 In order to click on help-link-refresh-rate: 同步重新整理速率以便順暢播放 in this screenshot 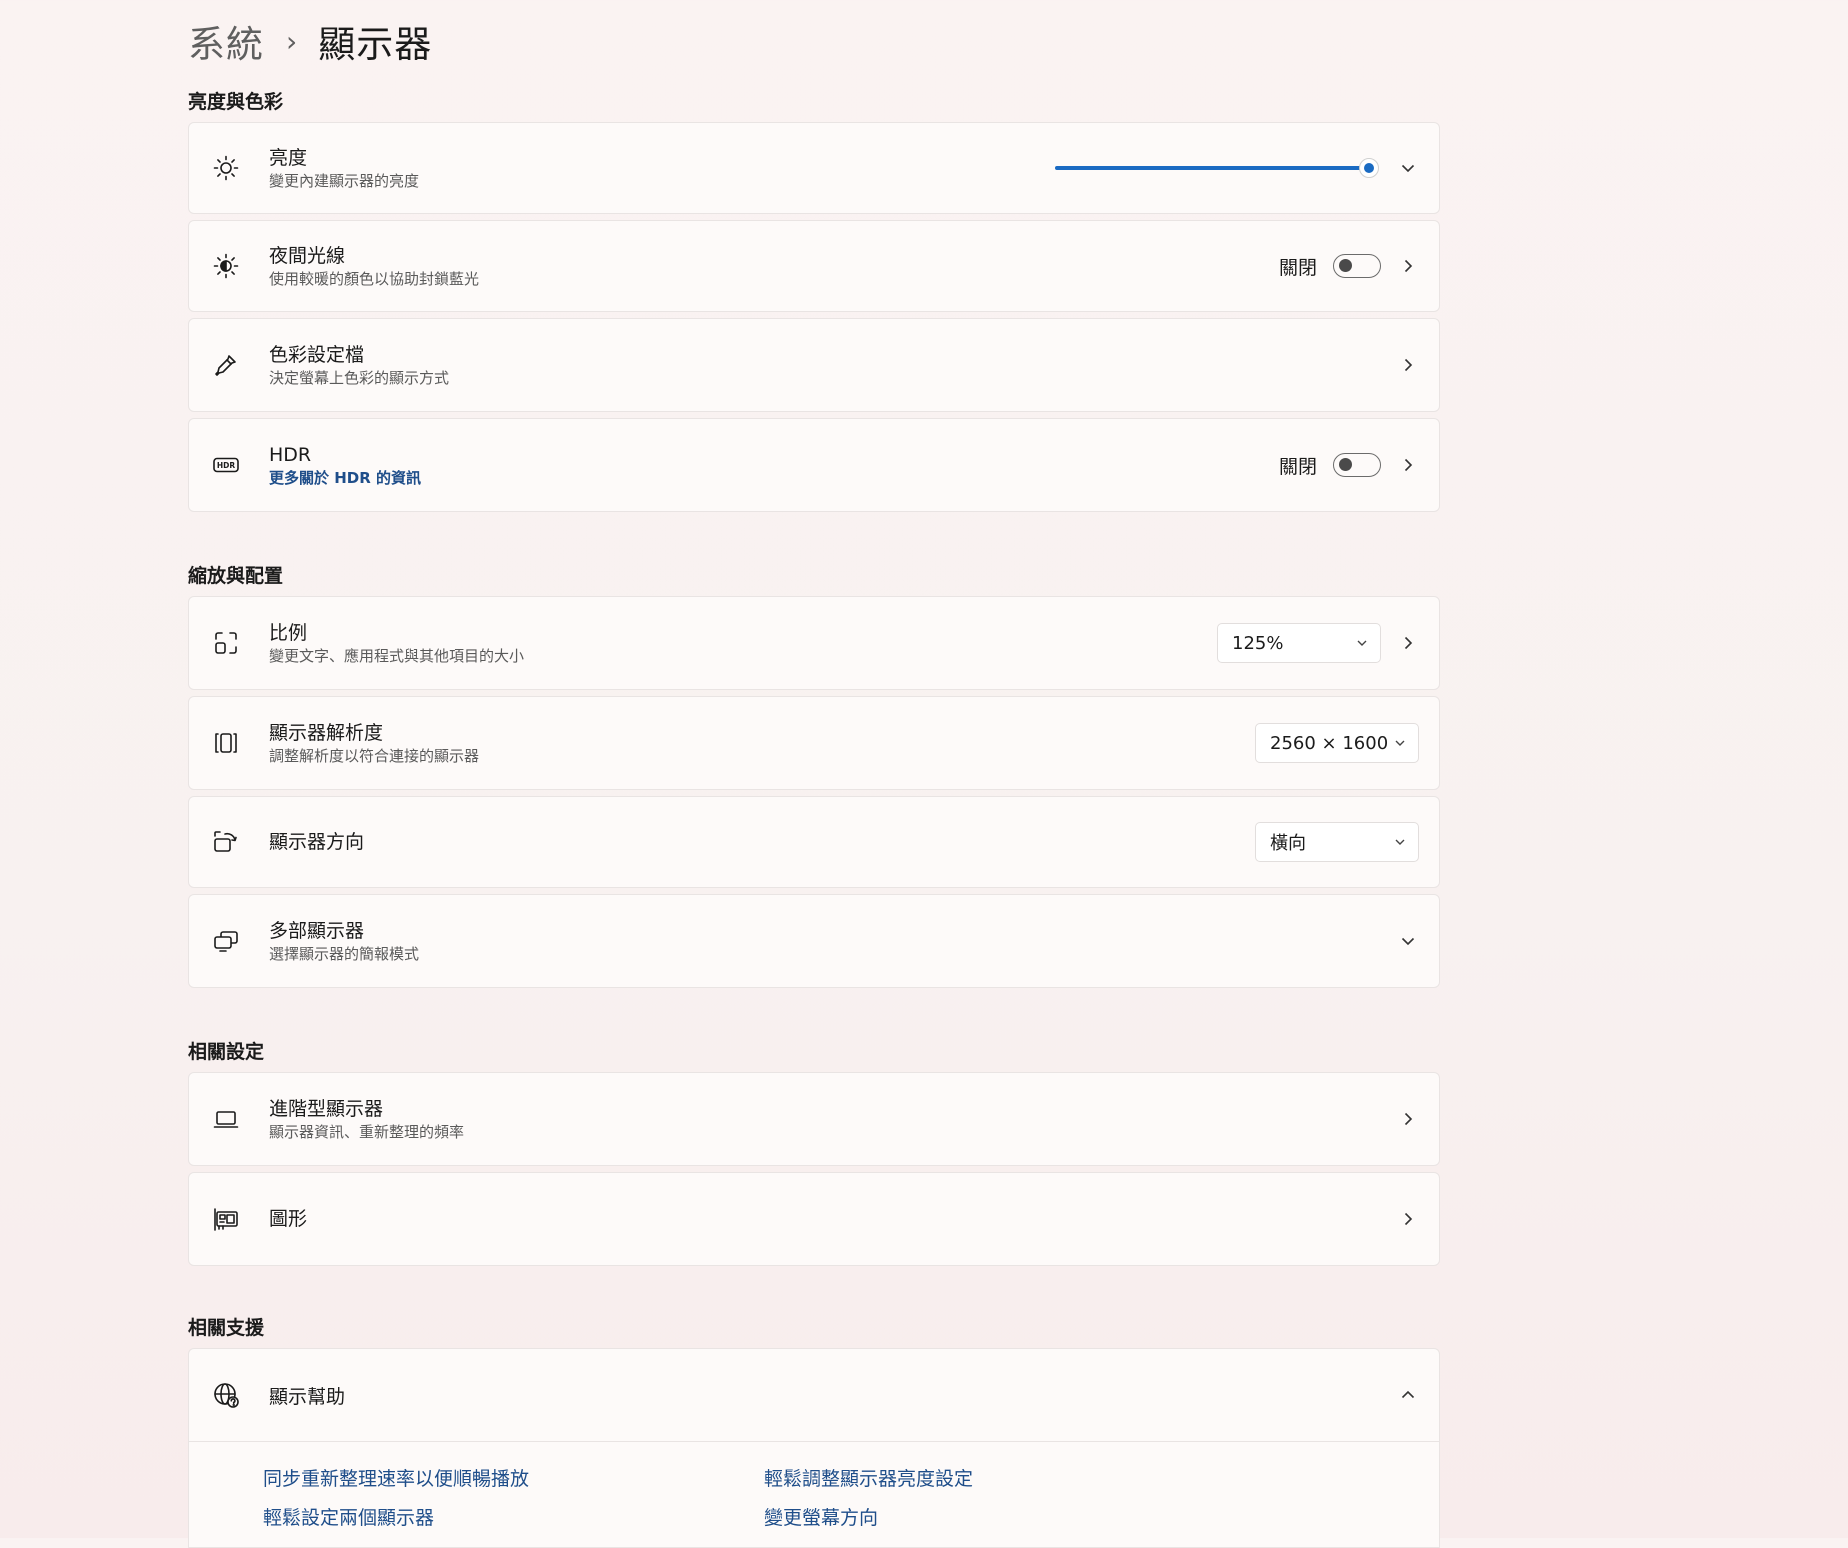, I will do `click(396, 1477)`.